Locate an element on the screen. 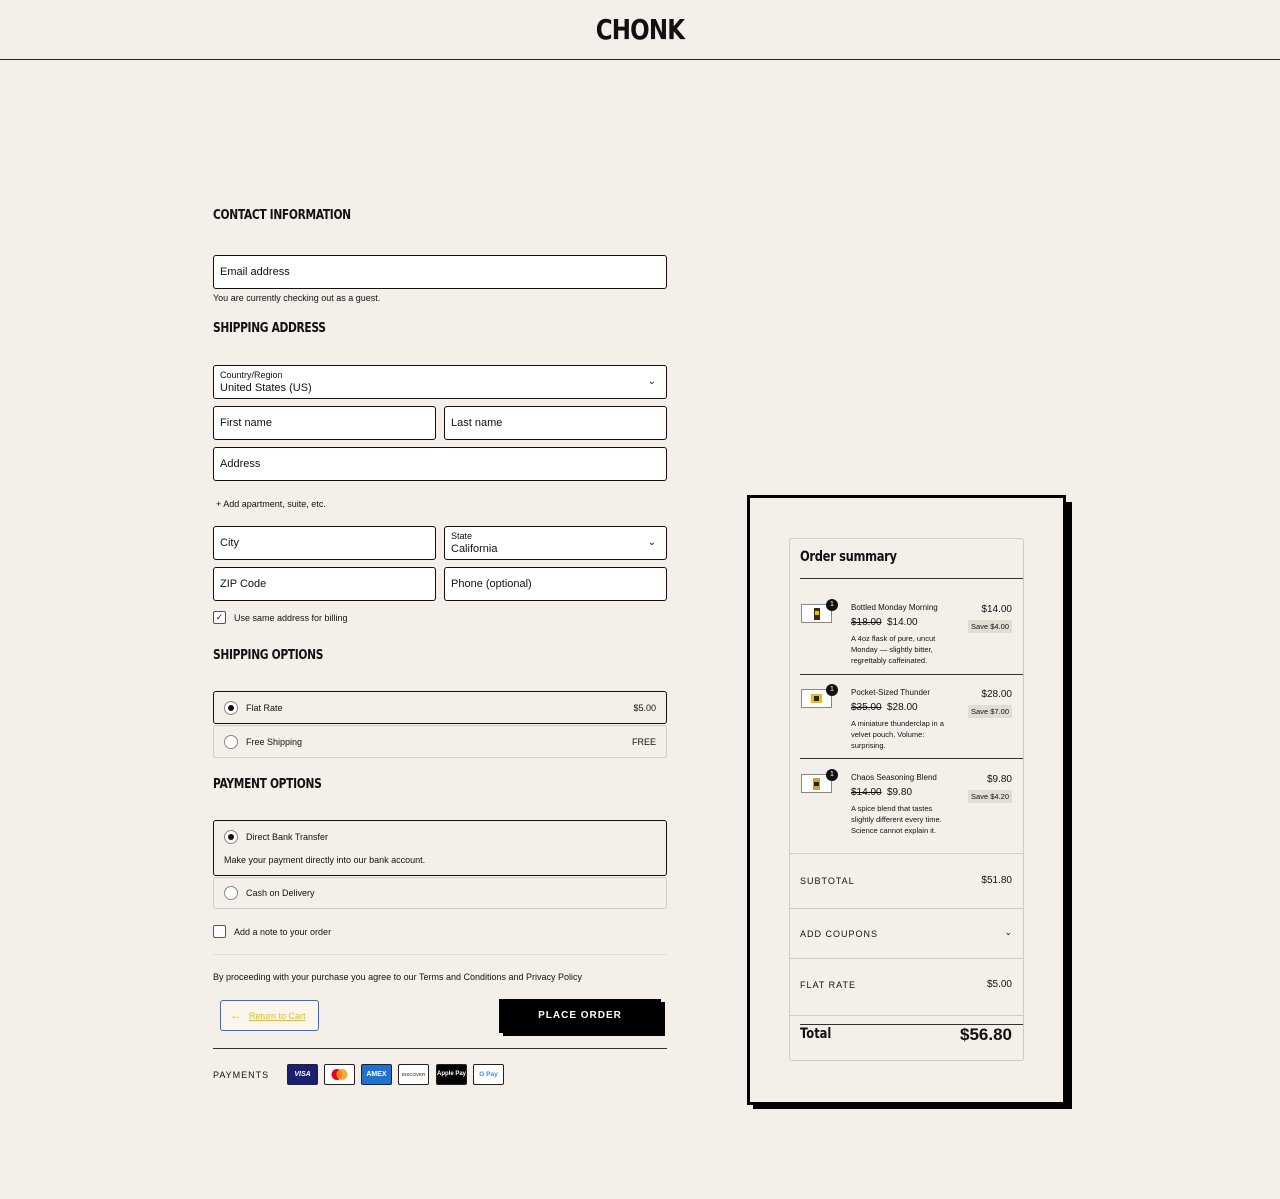 This screenshot has width=1280, height=1199. item-line-price: $28.00 is located at coordinates (996, 694).